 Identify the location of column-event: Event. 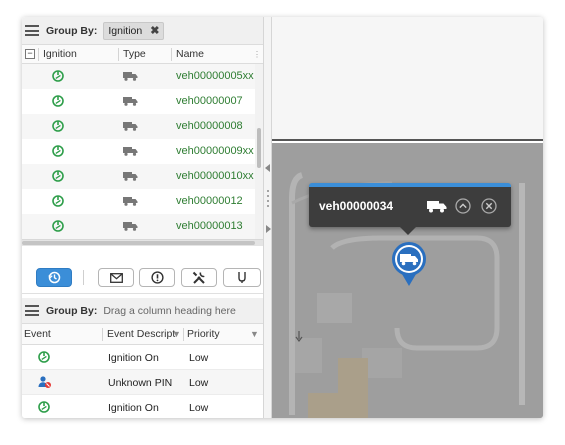
(37, 334).